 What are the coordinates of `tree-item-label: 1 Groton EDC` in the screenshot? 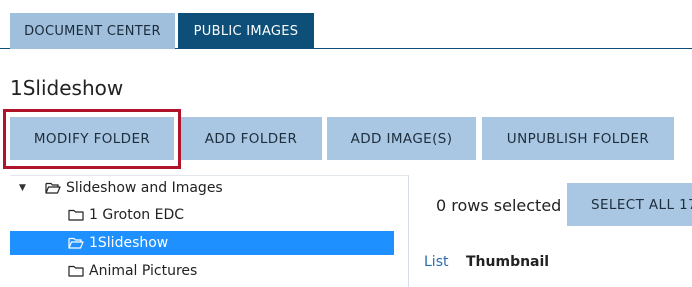 It's located at (136, 215).